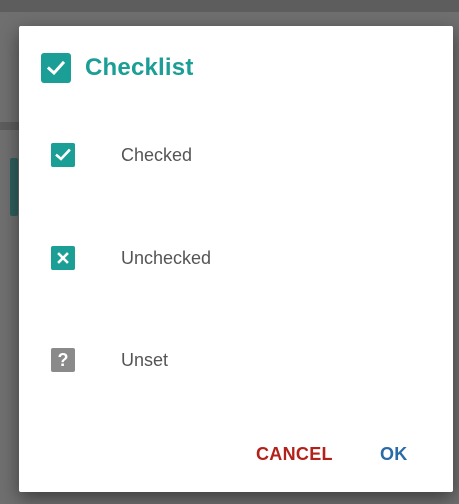 The height and width of the screenshot is (504, 459). What do you see at coordinates (157, 154) in the screenshot?
I see `checklist-item-label: Checked` at bounding box center [157, 154].